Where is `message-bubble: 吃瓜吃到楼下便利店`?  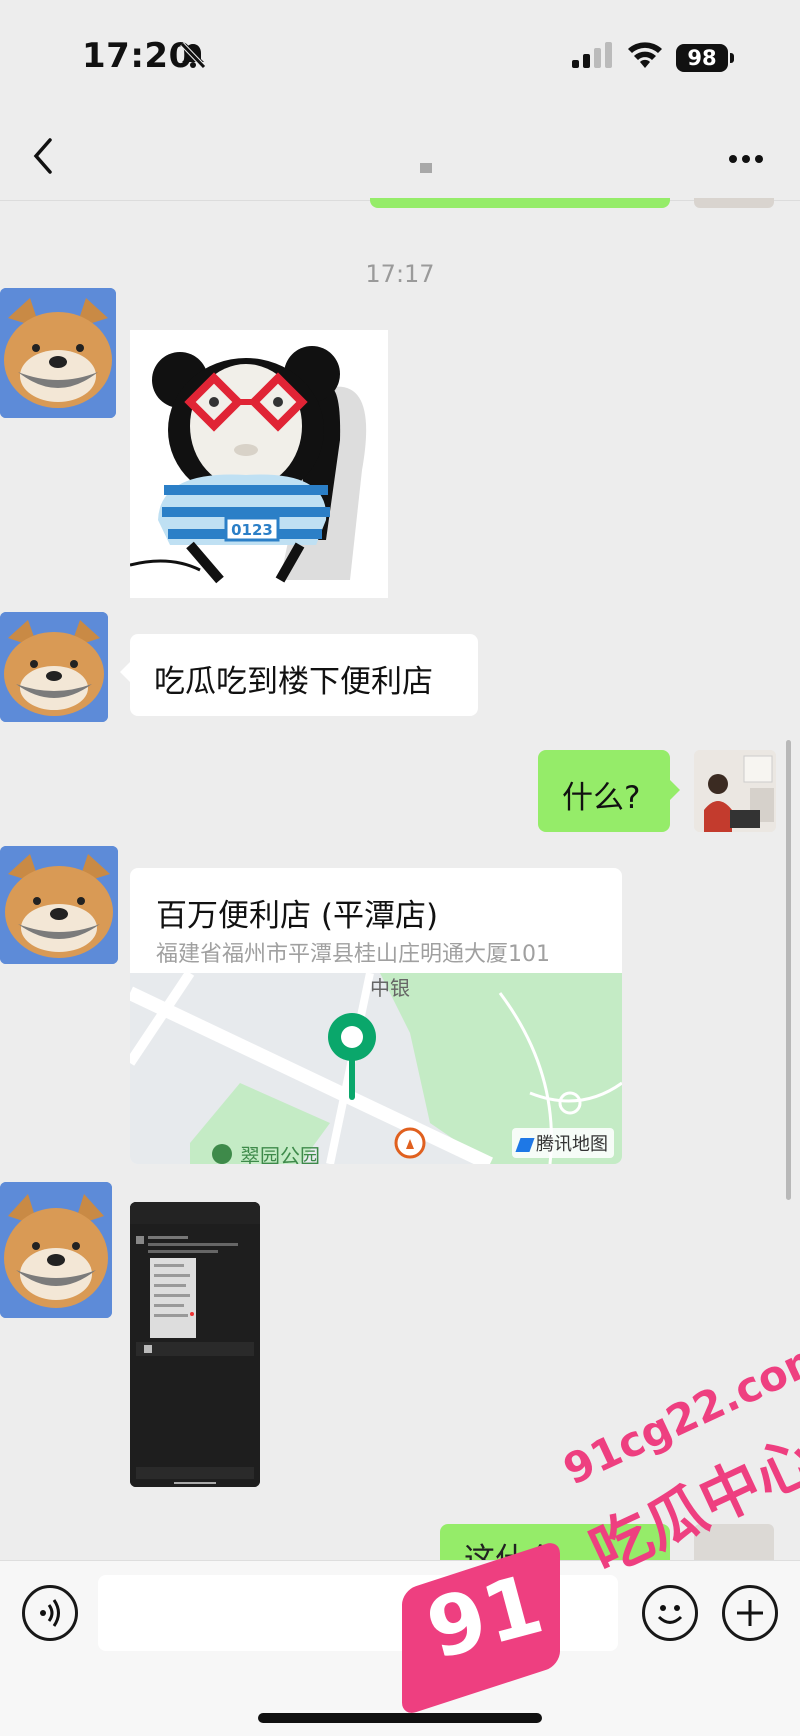 message-bubble: 吃瓜吃到楼下便利店 is located at coordinates (299, 675).